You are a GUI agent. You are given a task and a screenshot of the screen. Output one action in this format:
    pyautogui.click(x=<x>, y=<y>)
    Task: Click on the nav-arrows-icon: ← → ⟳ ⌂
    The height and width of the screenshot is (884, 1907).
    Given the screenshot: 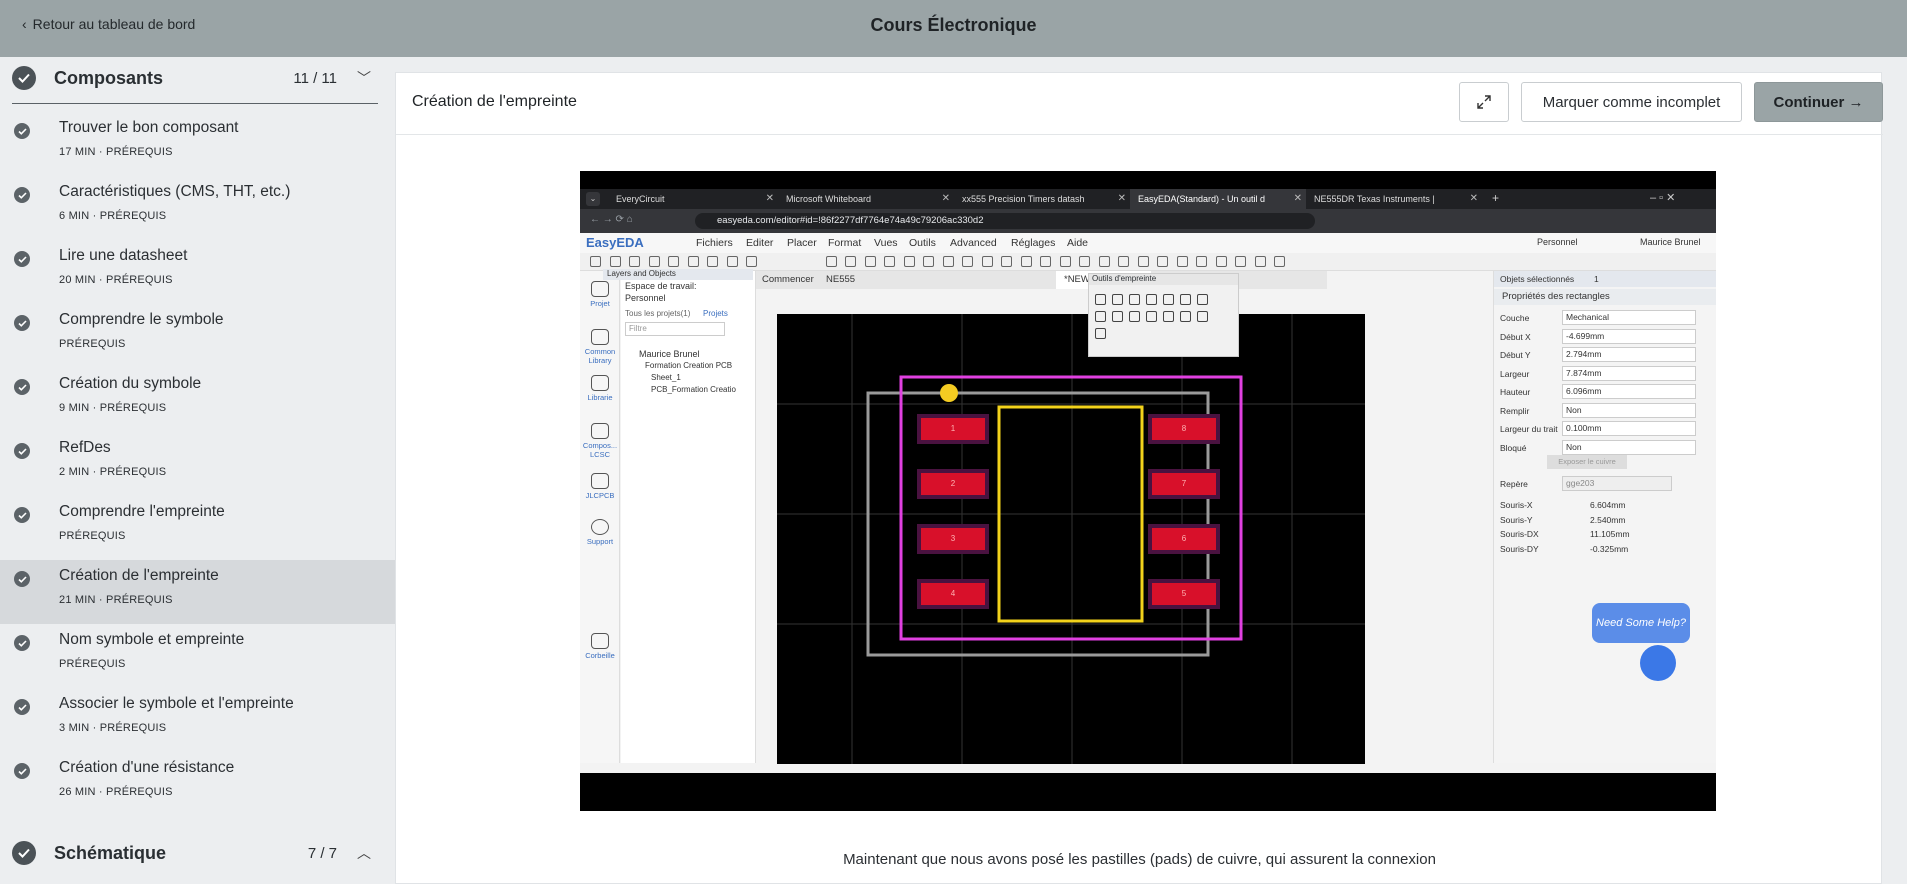 What is the action you would take?
    pyautogui.click(x=611, y=219)
    